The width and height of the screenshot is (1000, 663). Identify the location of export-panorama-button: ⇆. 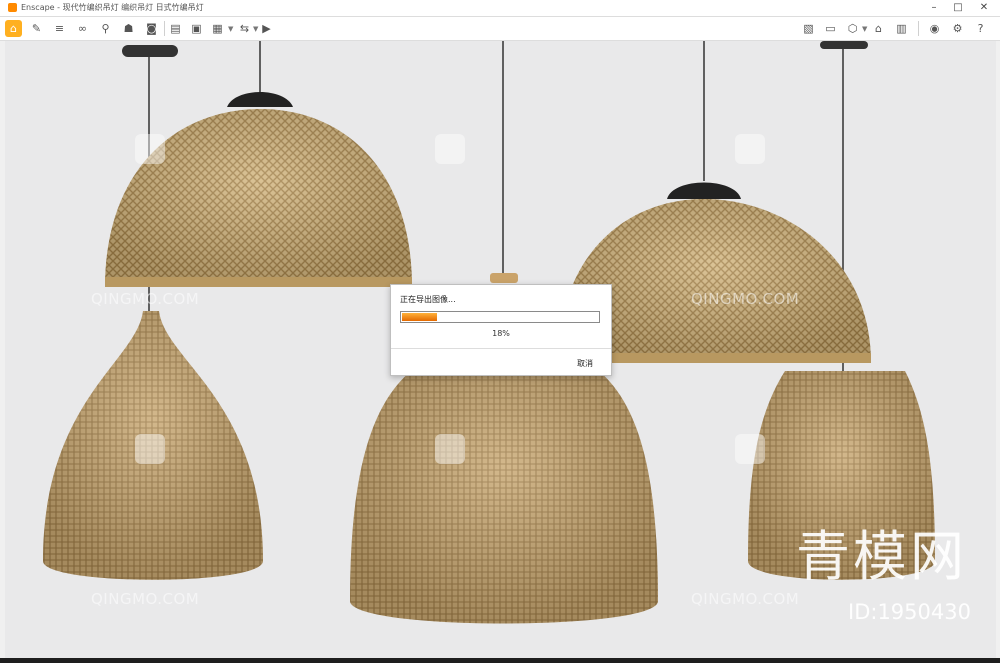
(244, 28).